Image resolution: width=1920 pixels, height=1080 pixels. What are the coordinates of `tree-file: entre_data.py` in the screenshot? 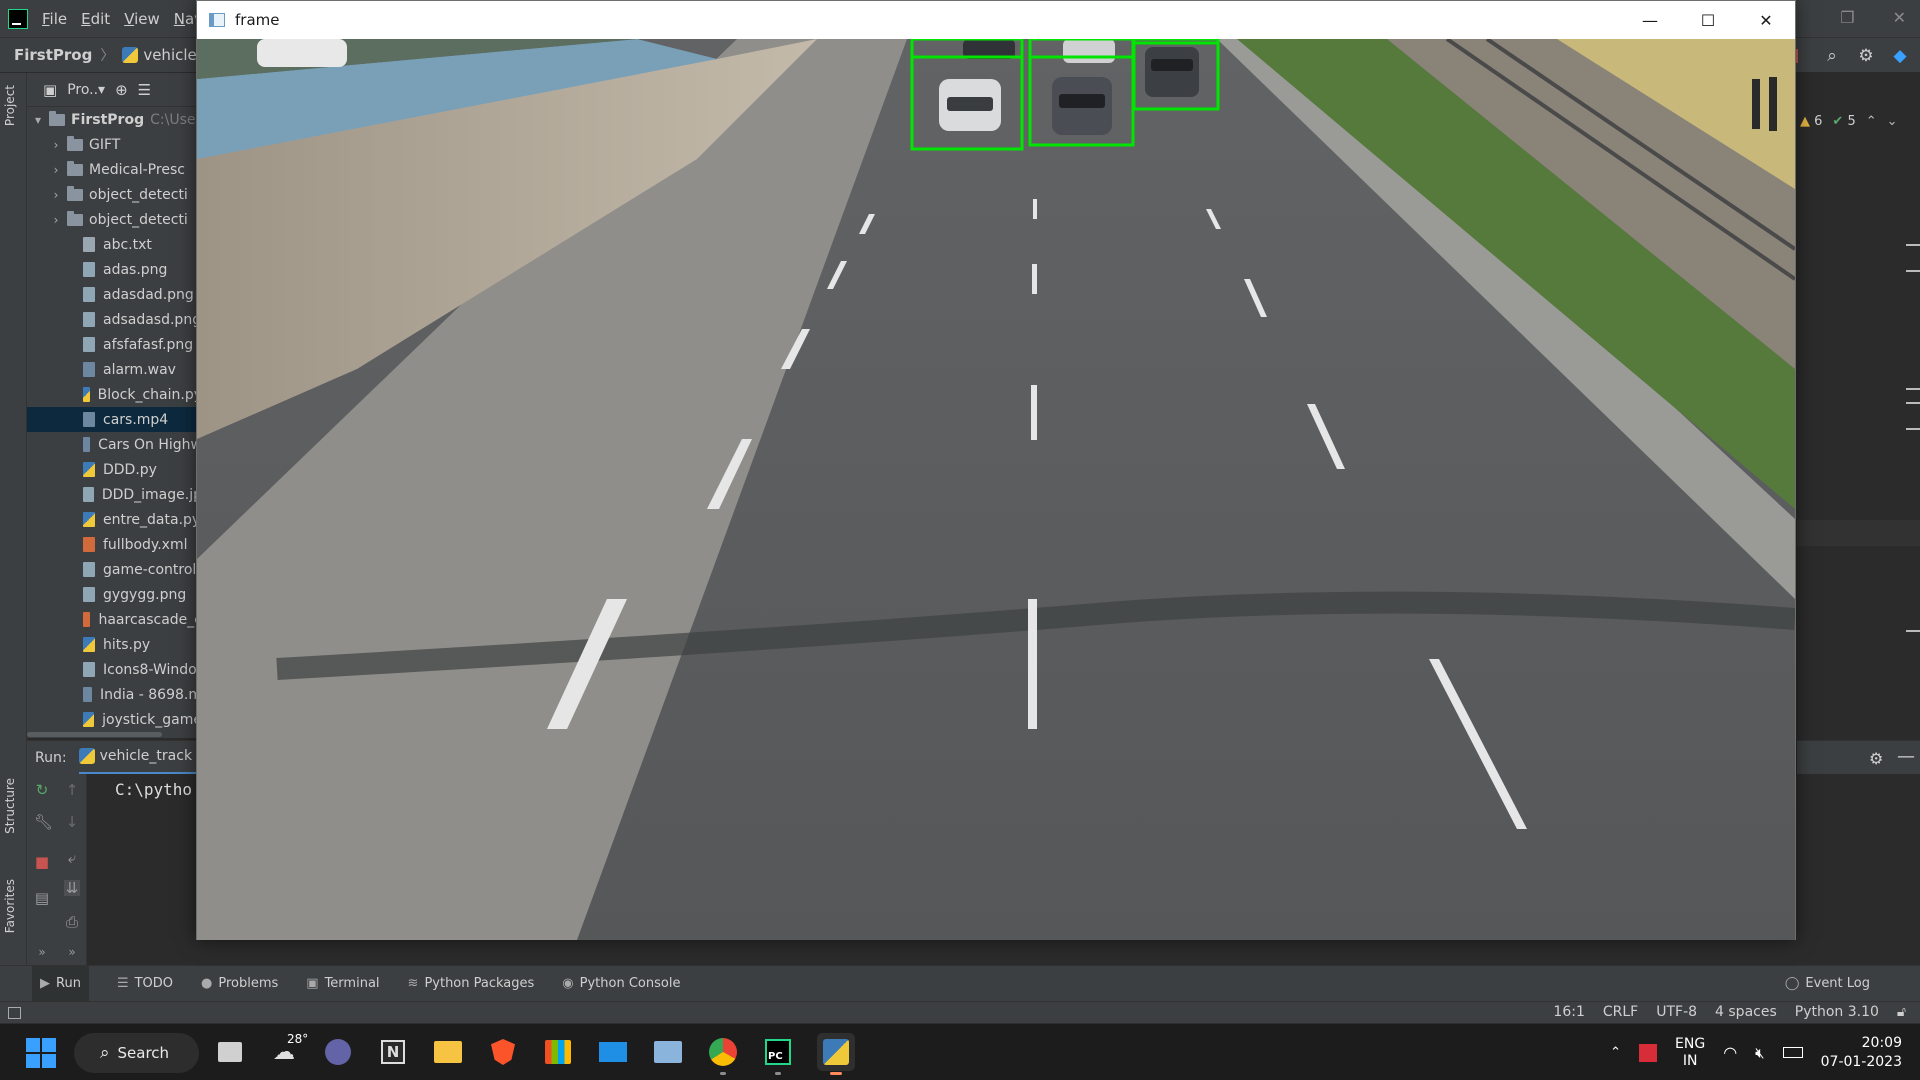 It's located at (114, 519).